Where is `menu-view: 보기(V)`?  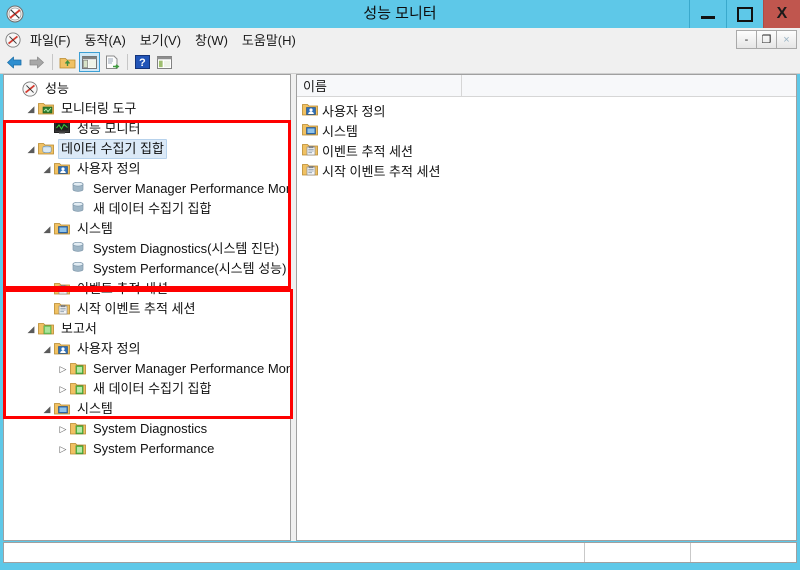 menu-view: 보기(V) is located at coordinates (160, 39).